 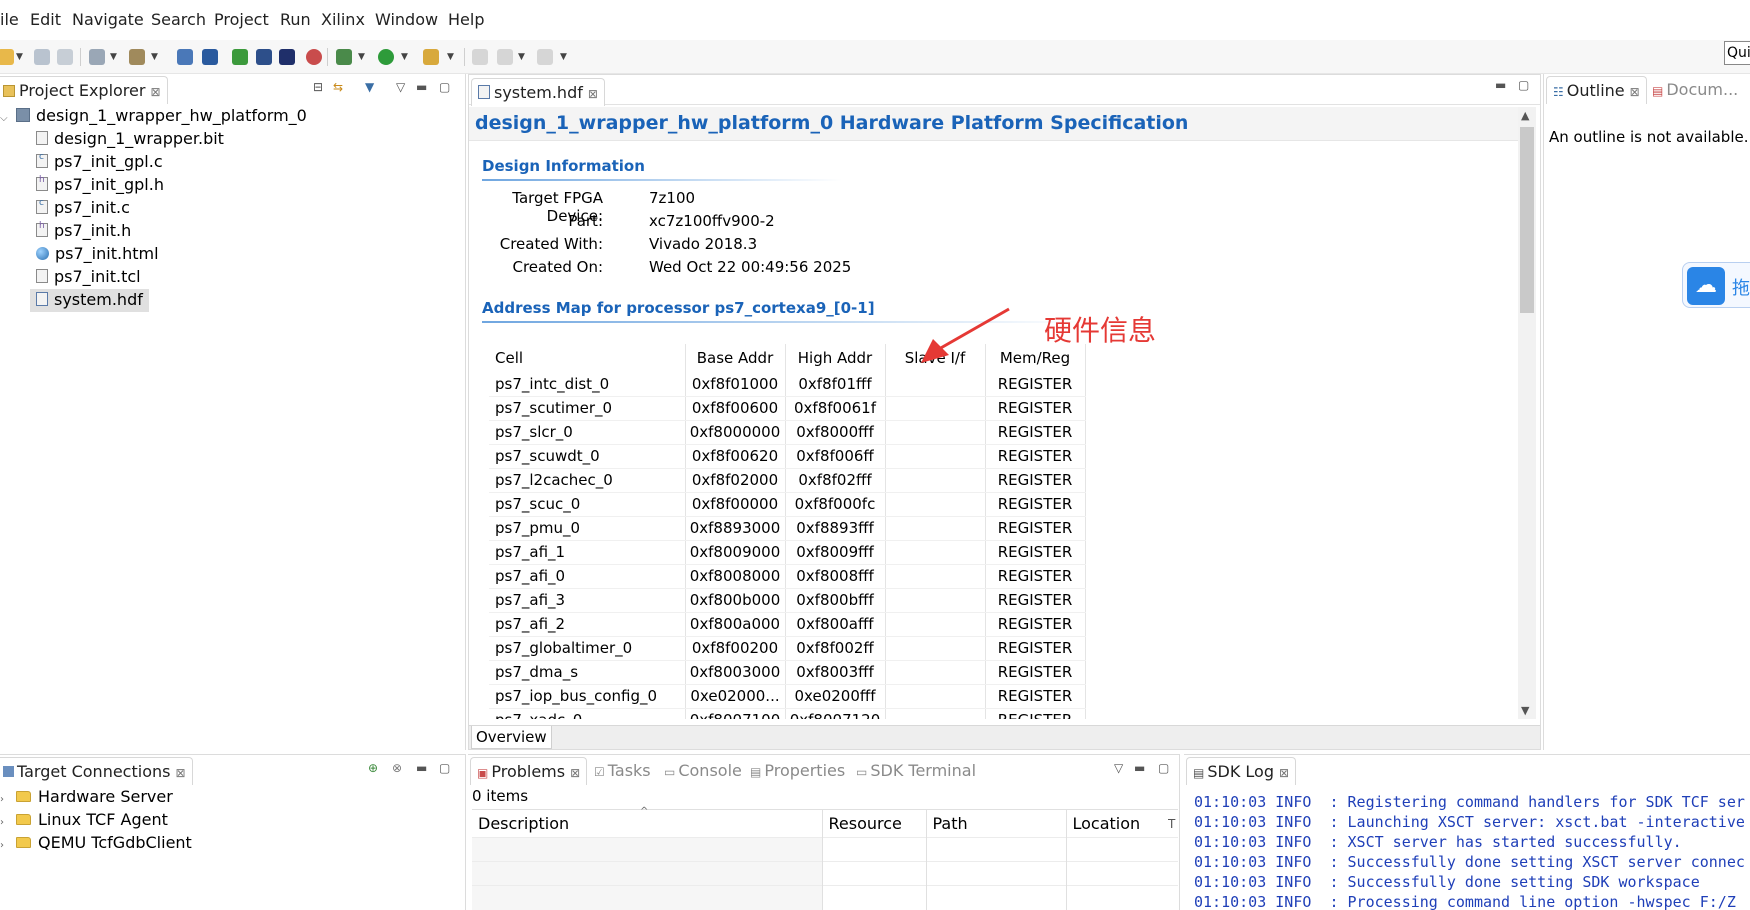 I want to click on console-icon, so click(x=287, y=57).